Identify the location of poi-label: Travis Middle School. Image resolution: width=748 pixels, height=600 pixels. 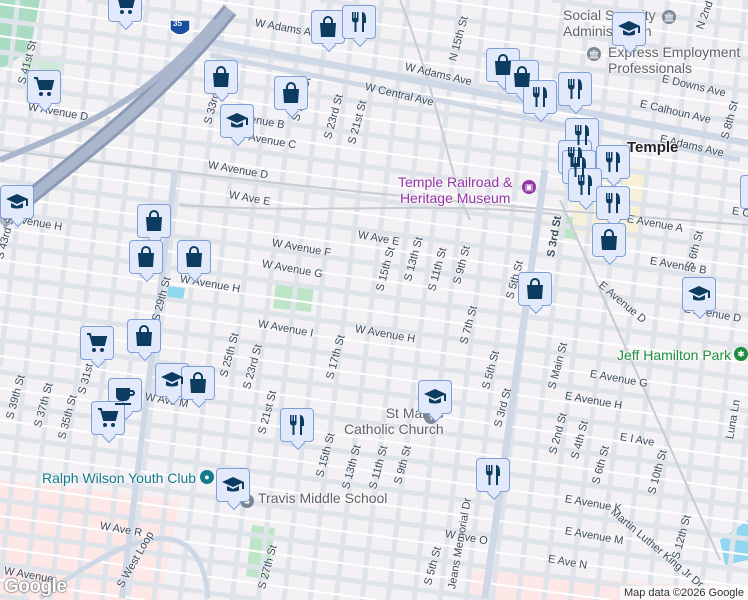
(323, 498).